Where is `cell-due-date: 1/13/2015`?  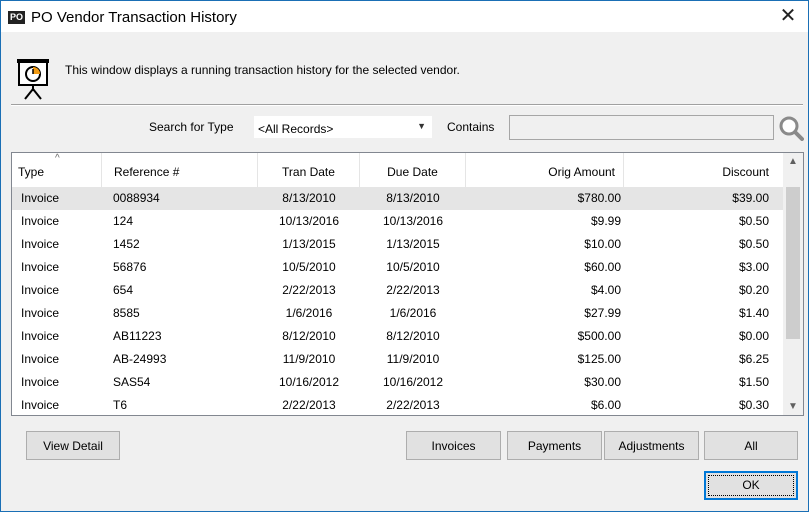 cell-due-date: 1/13/2015 is located at coordinates (413, 244).